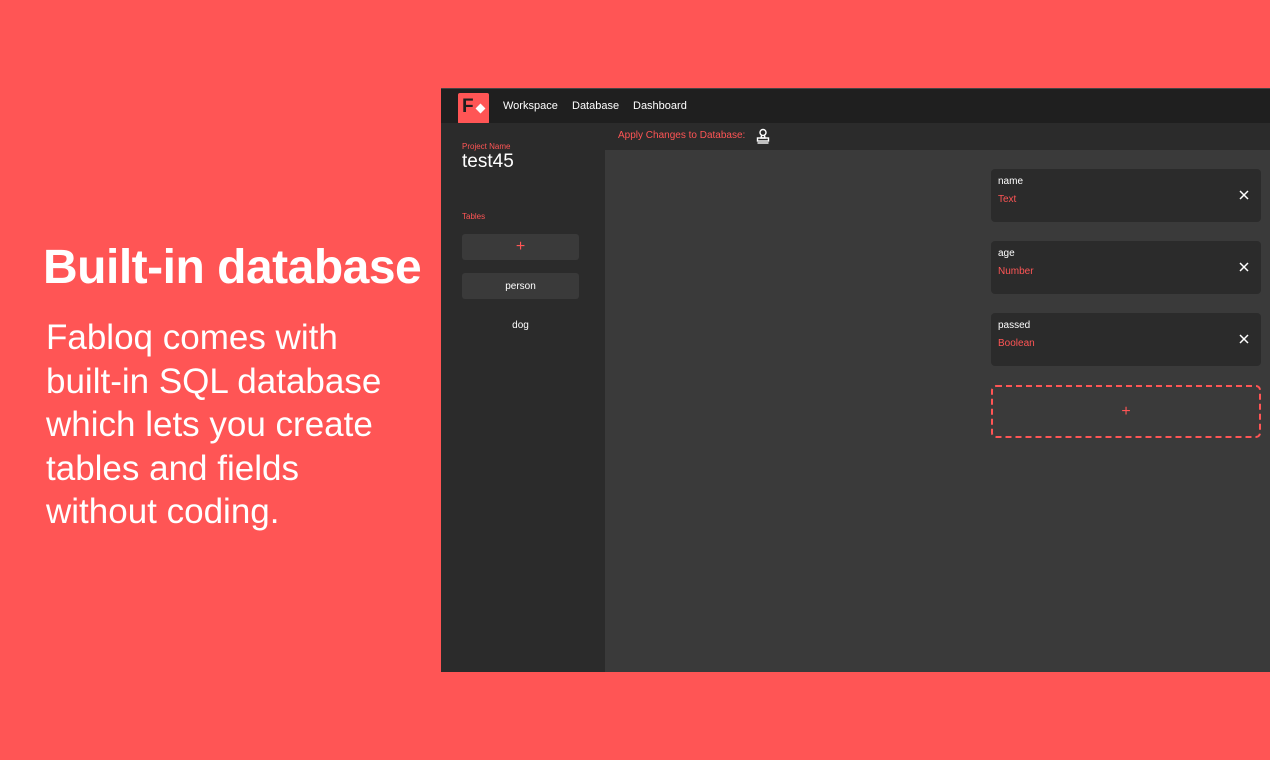 Image resolution: width=1270 pixels, height=760 pixels. What do you see at coordinates (1016, 271) in the screenshot?
I see `field-type: Number` at bounding box center [1016, 271].